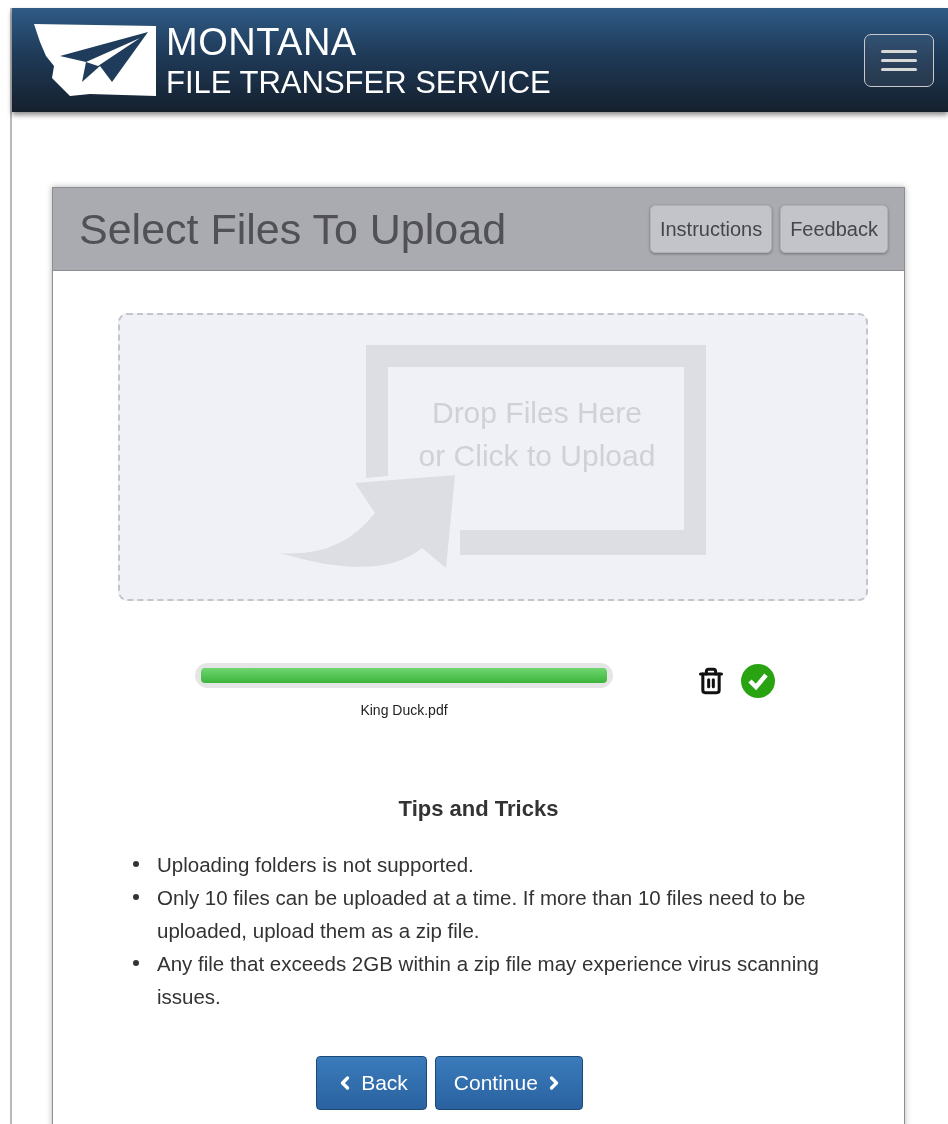  What do you see at coordinates (262, 41) in the screenshot?
I see `site-title: MONTANA` at bounding box center [262, 41].